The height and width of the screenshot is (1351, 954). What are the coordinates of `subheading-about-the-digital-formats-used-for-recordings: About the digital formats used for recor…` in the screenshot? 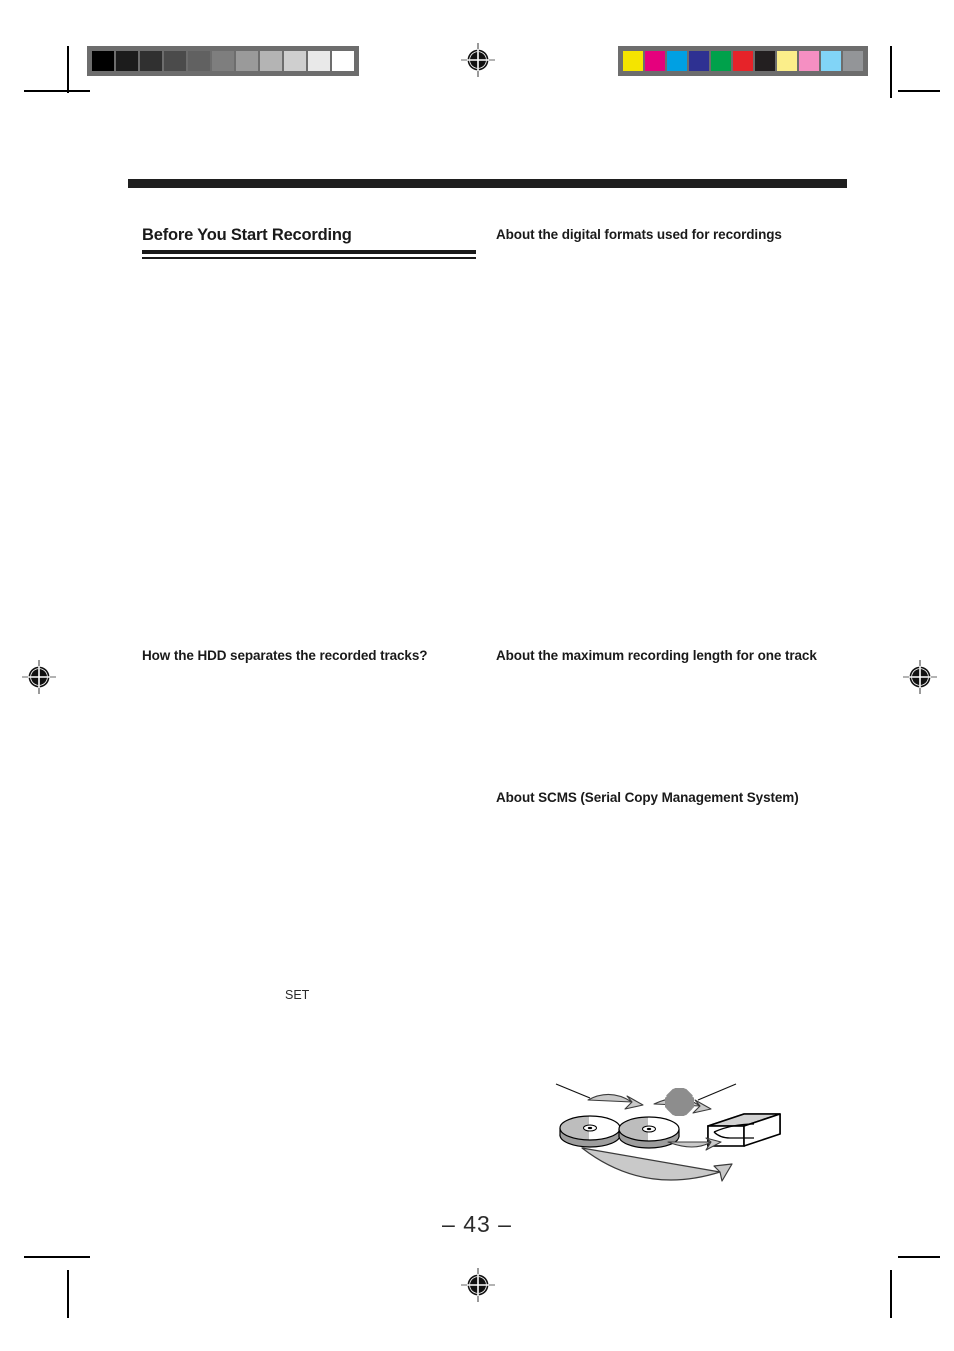 It's located at (639, 234).